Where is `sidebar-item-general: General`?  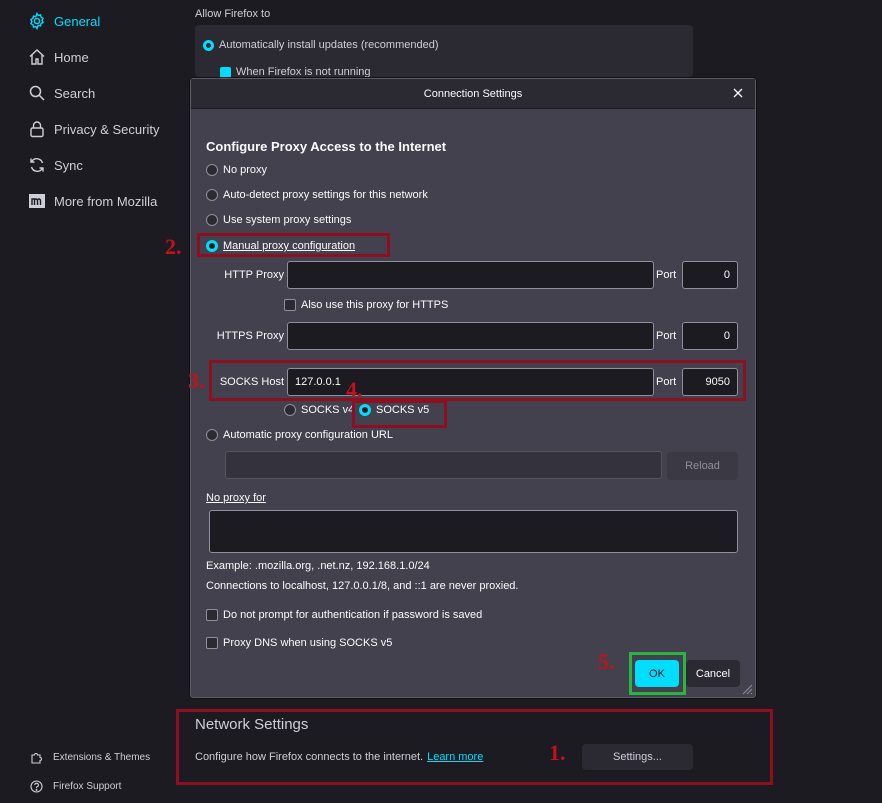 sidebar-item-general: General is located at coordinates (64, 21).